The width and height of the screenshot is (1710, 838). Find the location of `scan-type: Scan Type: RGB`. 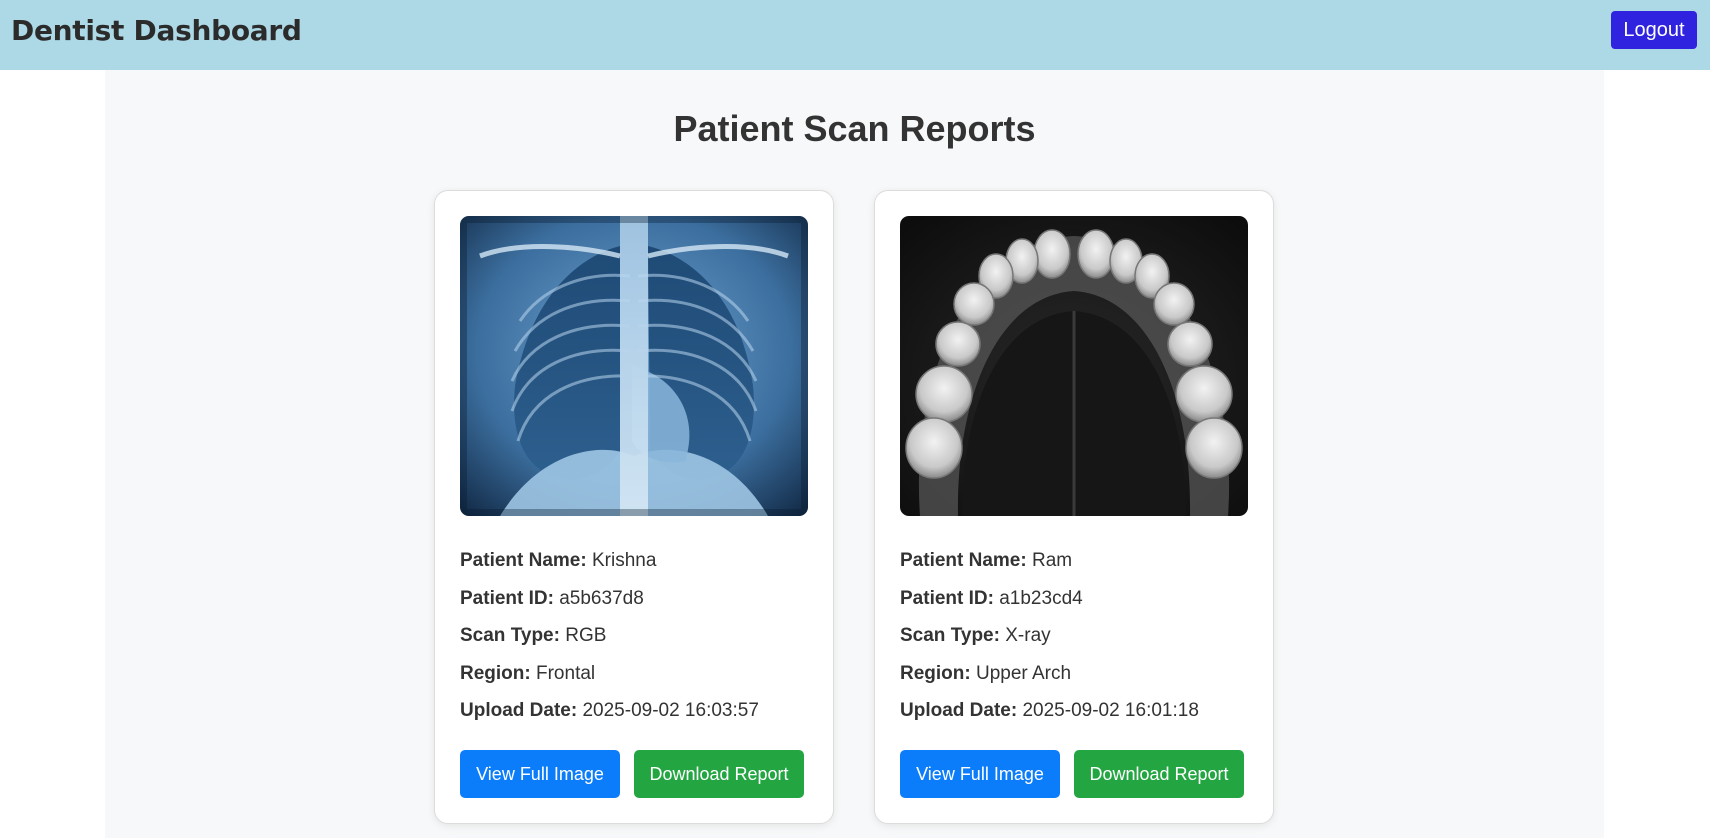

scan-type: Scan Type: RGB is located at coordinates (533, 635).